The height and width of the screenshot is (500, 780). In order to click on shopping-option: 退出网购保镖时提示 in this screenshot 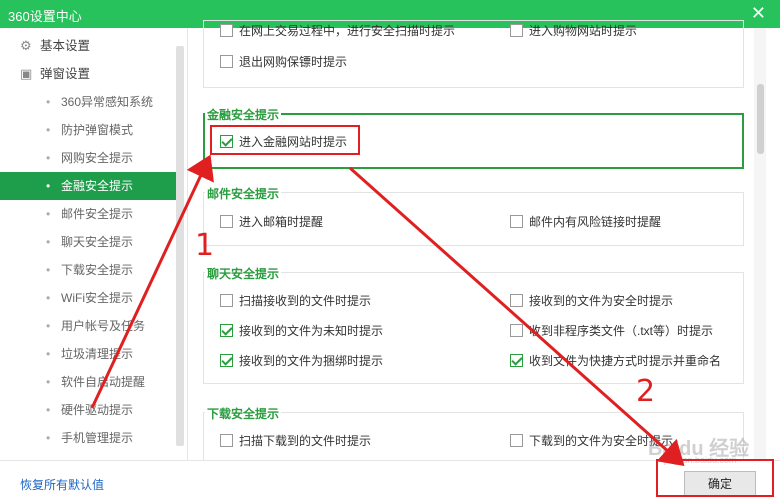, I will do `click(283, 63)`.